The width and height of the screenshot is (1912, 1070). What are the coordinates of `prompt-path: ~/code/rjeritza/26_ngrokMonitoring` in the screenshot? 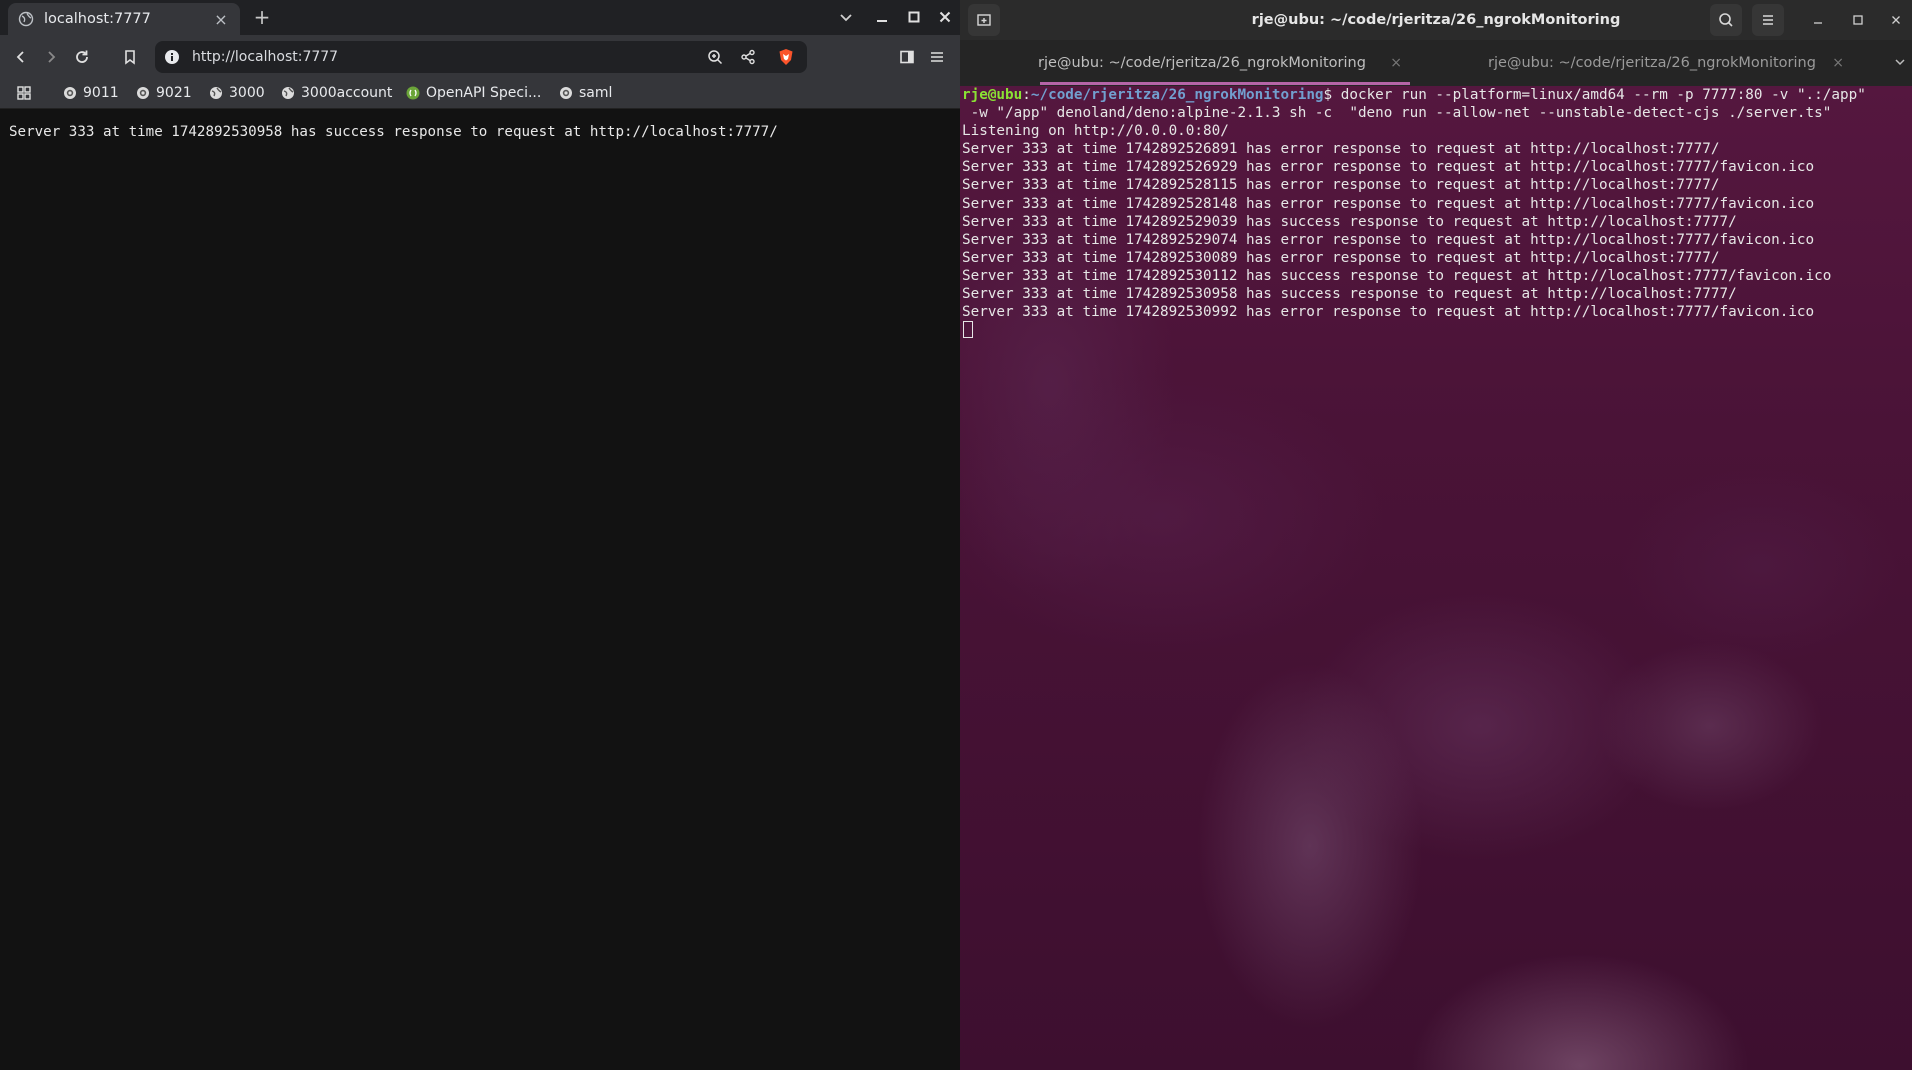 It's located at (1177, 95).